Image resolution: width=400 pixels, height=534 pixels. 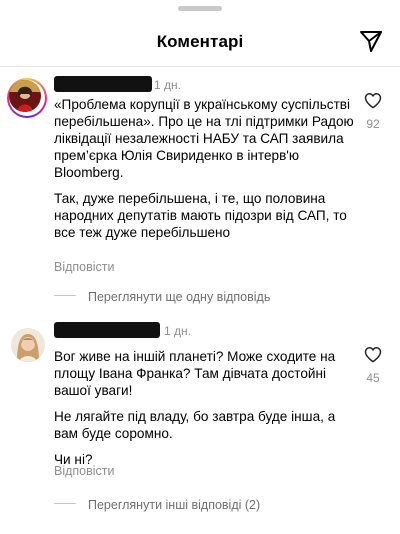 I want to click on paper-plane-icon, so click(x=371, y=41).